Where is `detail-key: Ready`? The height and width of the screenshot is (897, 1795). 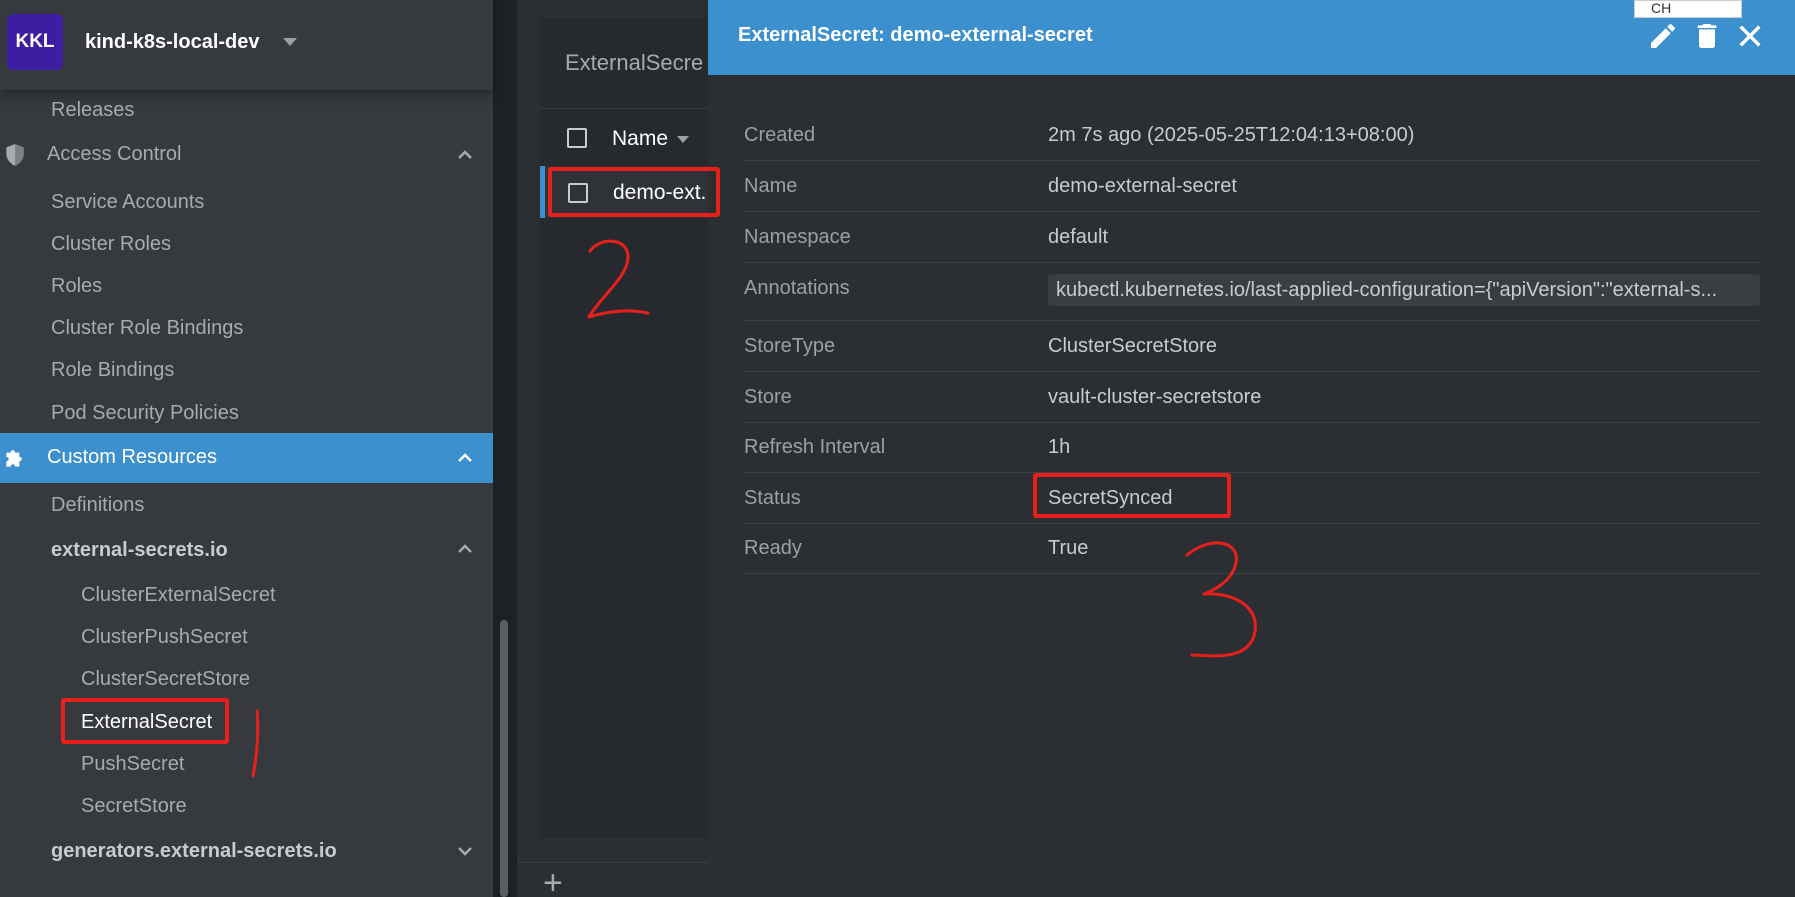
detail-key: Ready is located at coordinates (773, 548).